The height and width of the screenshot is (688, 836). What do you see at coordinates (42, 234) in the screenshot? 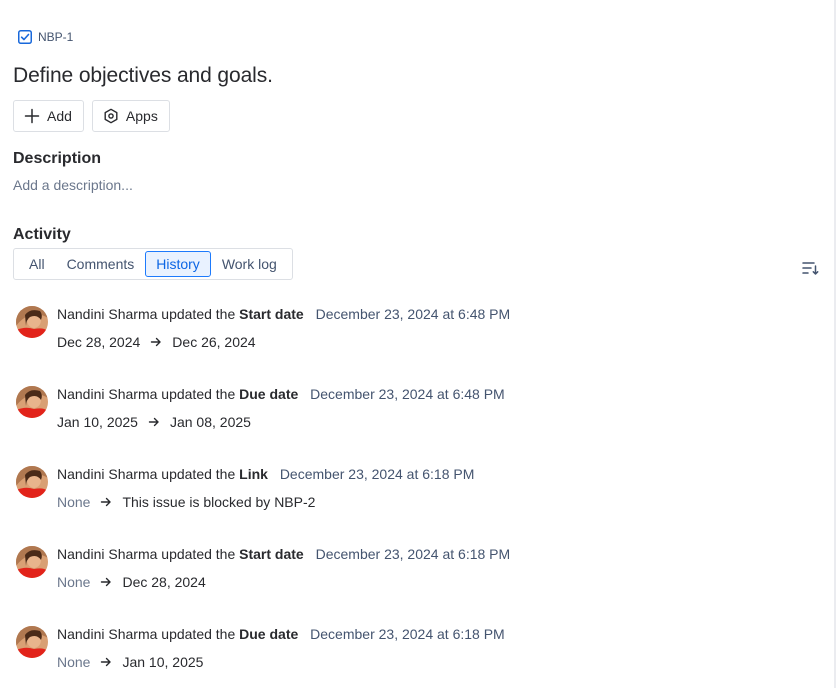
I see `activity-heading: Activity` at bounding box center [42, 234].